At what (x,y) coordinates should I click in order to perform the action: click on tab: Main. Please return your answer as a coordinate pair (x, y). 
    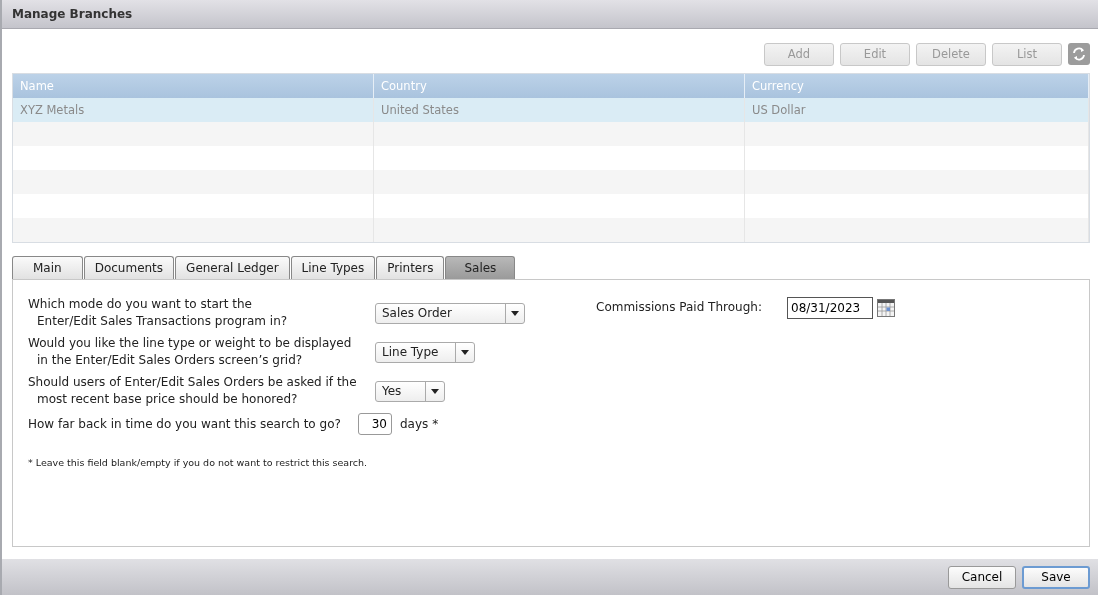
    Looking at the image, I should click on (47, 267).